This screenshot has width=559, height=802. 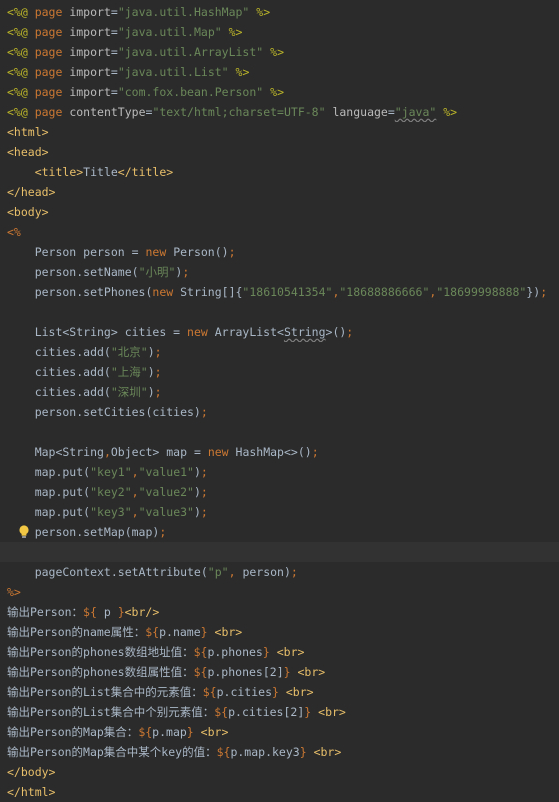 I want to click on code-line: 输出Person的Map集合：${p.map} <br>, so click(x=279, y=732).